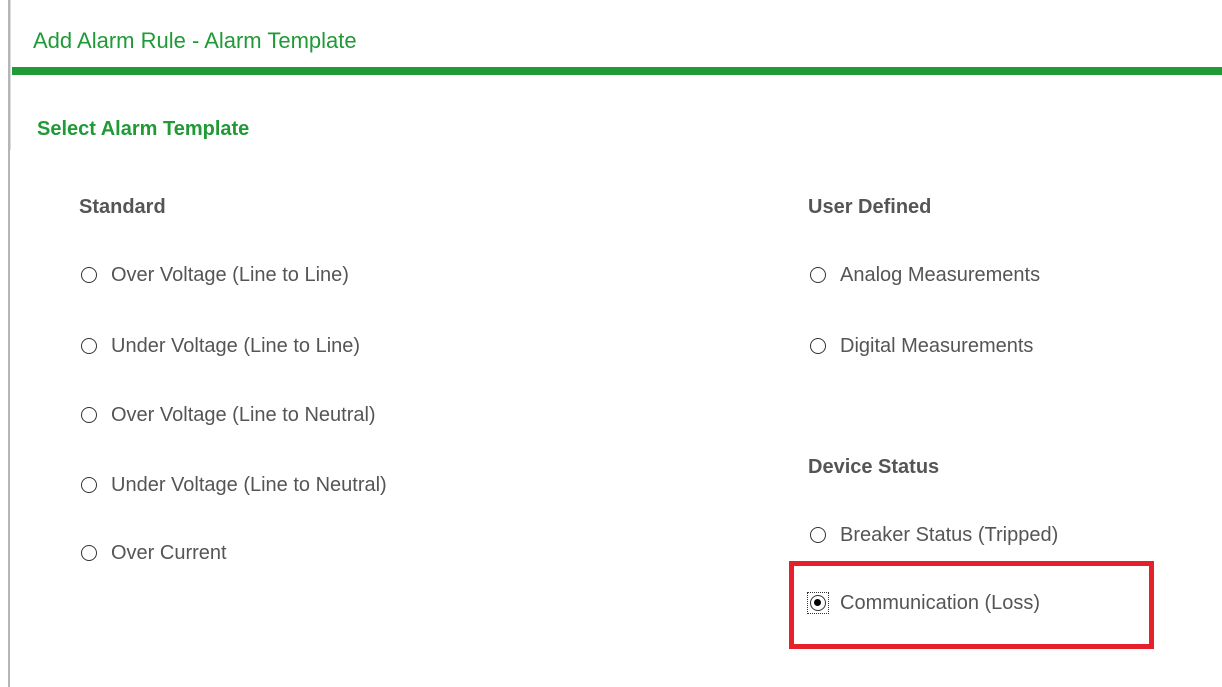 This screenshot has height=687, width=1222. What do you see at coordinates (870, 207) in the screenshot?
I see `user-defined-group-heading: User Defined` at bounding box center [870, 207].